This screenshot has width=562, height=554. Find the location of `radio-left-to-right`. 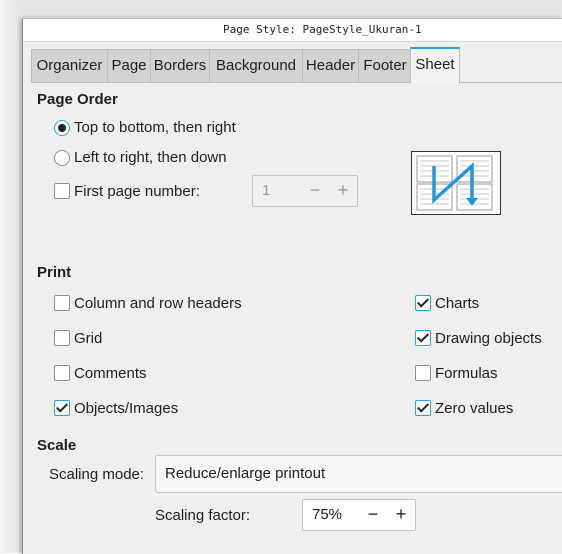

radio-left-to-right is located at coordinates (62, 158).